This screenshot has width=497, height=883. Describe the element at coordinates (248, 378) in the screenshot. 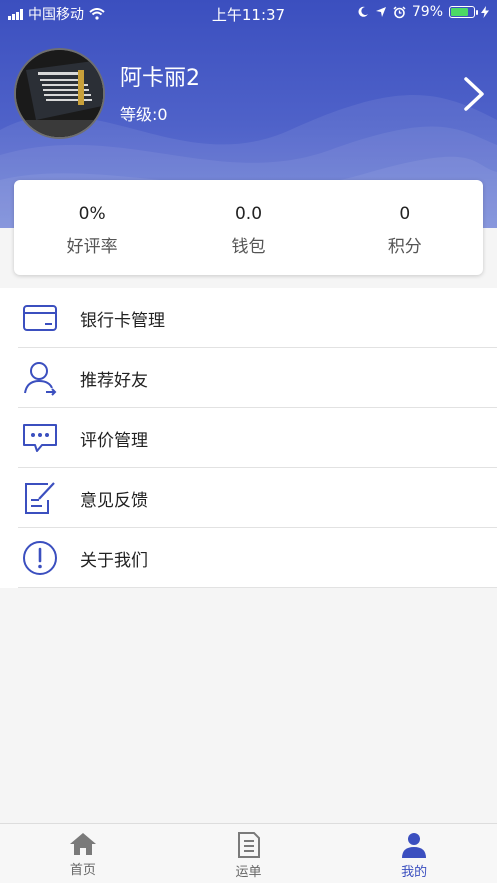

I see `menu-item-recommend-friend: 推荐好友` at that location.